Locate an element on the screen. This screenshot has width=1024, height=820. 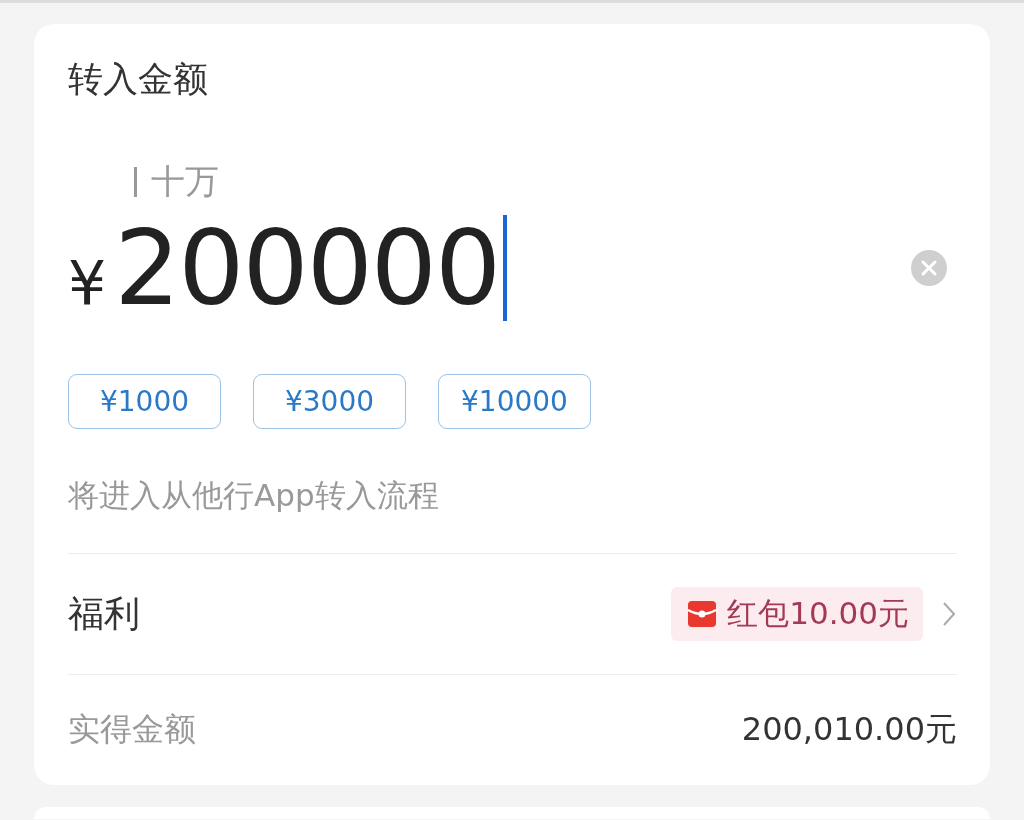
chevron-right-icon is located at coordinates (949, 614).